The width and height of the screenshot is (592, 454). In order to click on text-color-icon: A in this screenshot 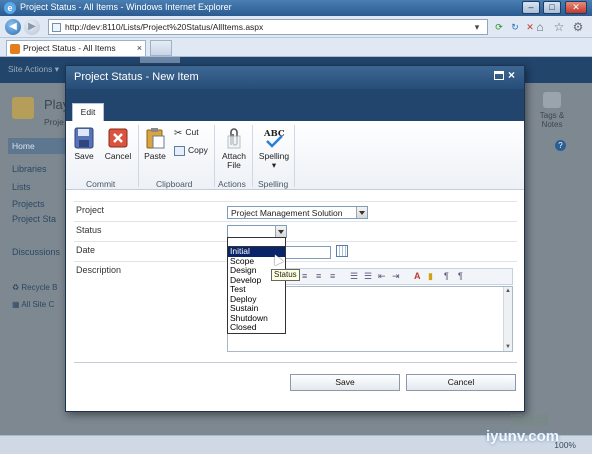, I will do `click(417, 276)`.